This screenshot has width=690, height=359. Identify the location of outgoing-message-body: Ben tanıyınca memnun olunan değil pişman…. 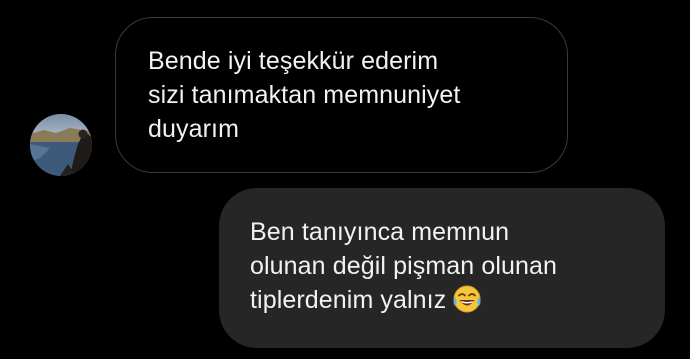
(403, 266).